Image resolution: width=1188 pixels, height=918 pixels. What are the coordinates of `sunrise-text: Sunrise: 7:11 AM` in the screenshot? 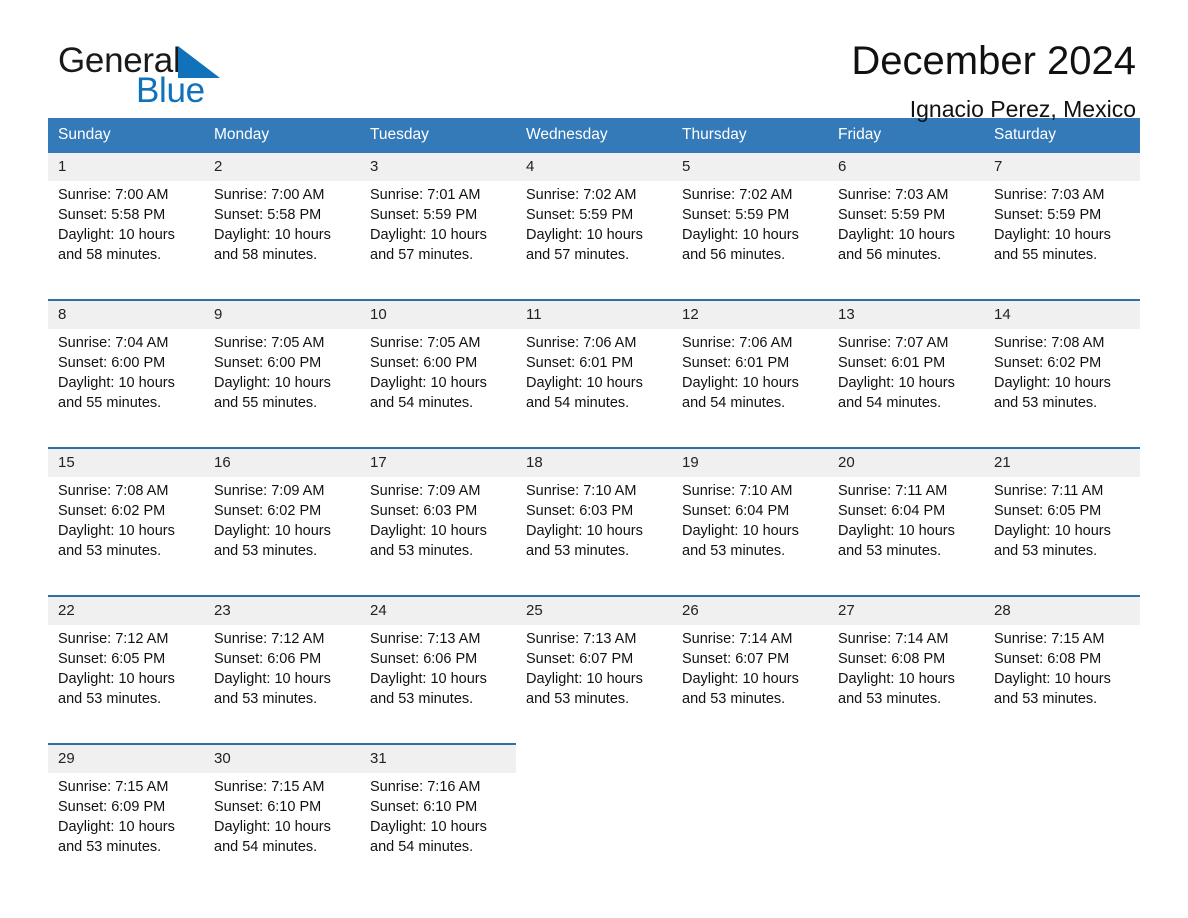 It's located at (1049, 491).